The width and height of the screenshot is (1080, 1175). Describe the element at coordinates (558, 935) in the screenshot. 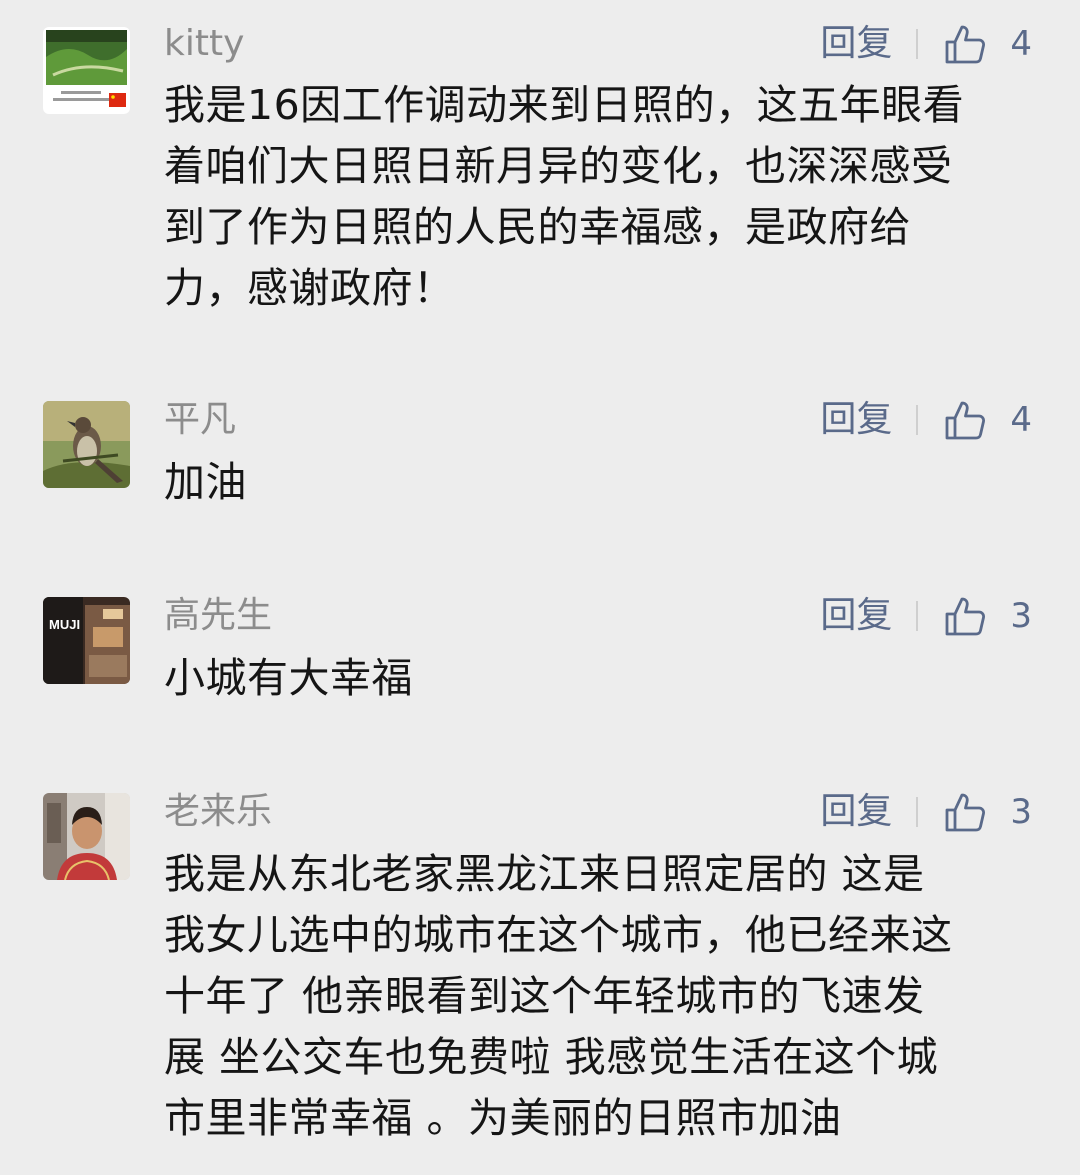

I see `comment-text-line: 我女儿选中的城市在这个城市，他已经来这` at that location.